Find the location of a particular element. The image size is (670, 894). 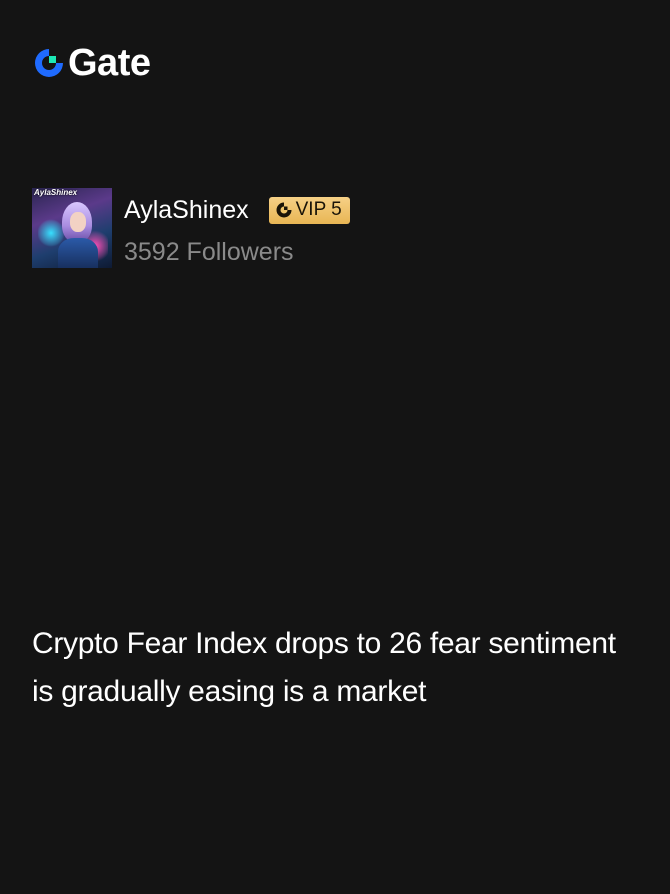

avatar: AylaShinex is located at coordinates (72, 228).